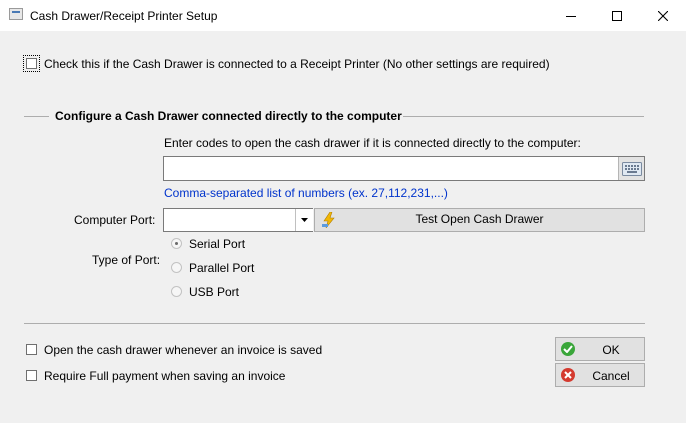 The height and width of the screenshot is (423, 686). I want to click on keyboard-icon, so click(631, 168).